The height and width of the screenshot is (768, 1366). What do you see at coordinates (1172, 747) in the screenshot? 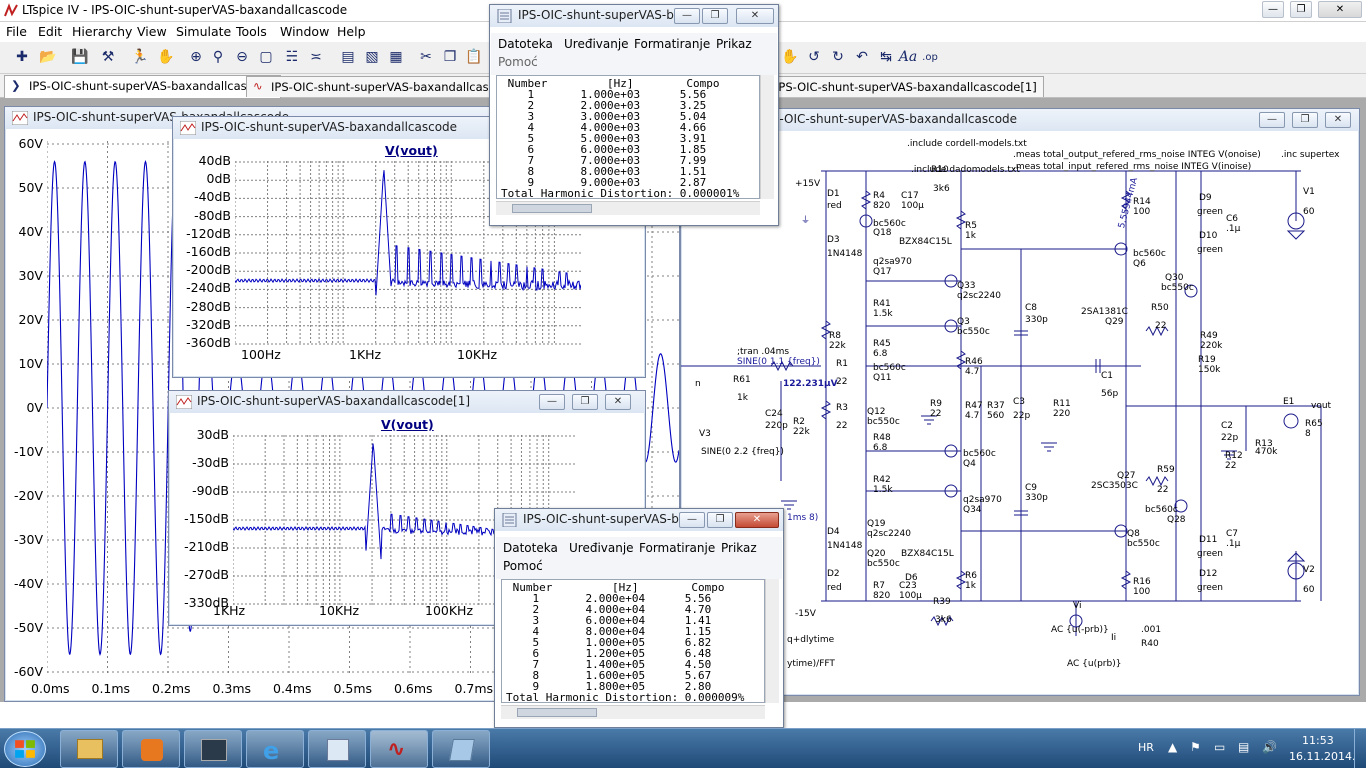
I see `show-hidden-icons-icon: ▲` at bounding box center [1172, 747].